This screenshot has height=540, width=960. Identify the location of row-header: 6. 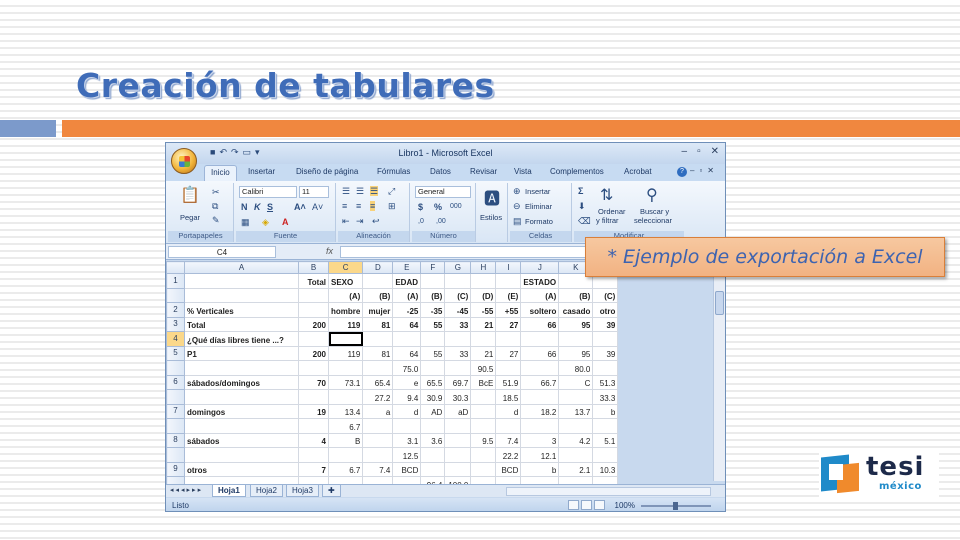
(175, 382).